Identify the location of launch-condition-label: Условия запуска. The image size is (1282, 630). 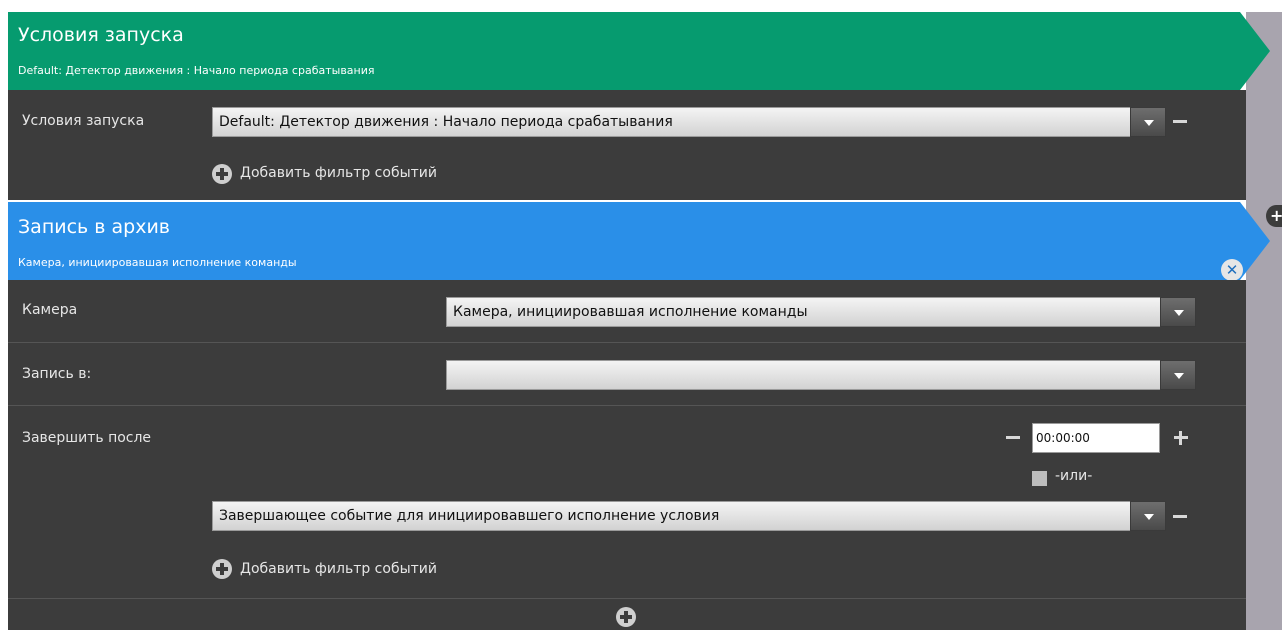
(83, 121).